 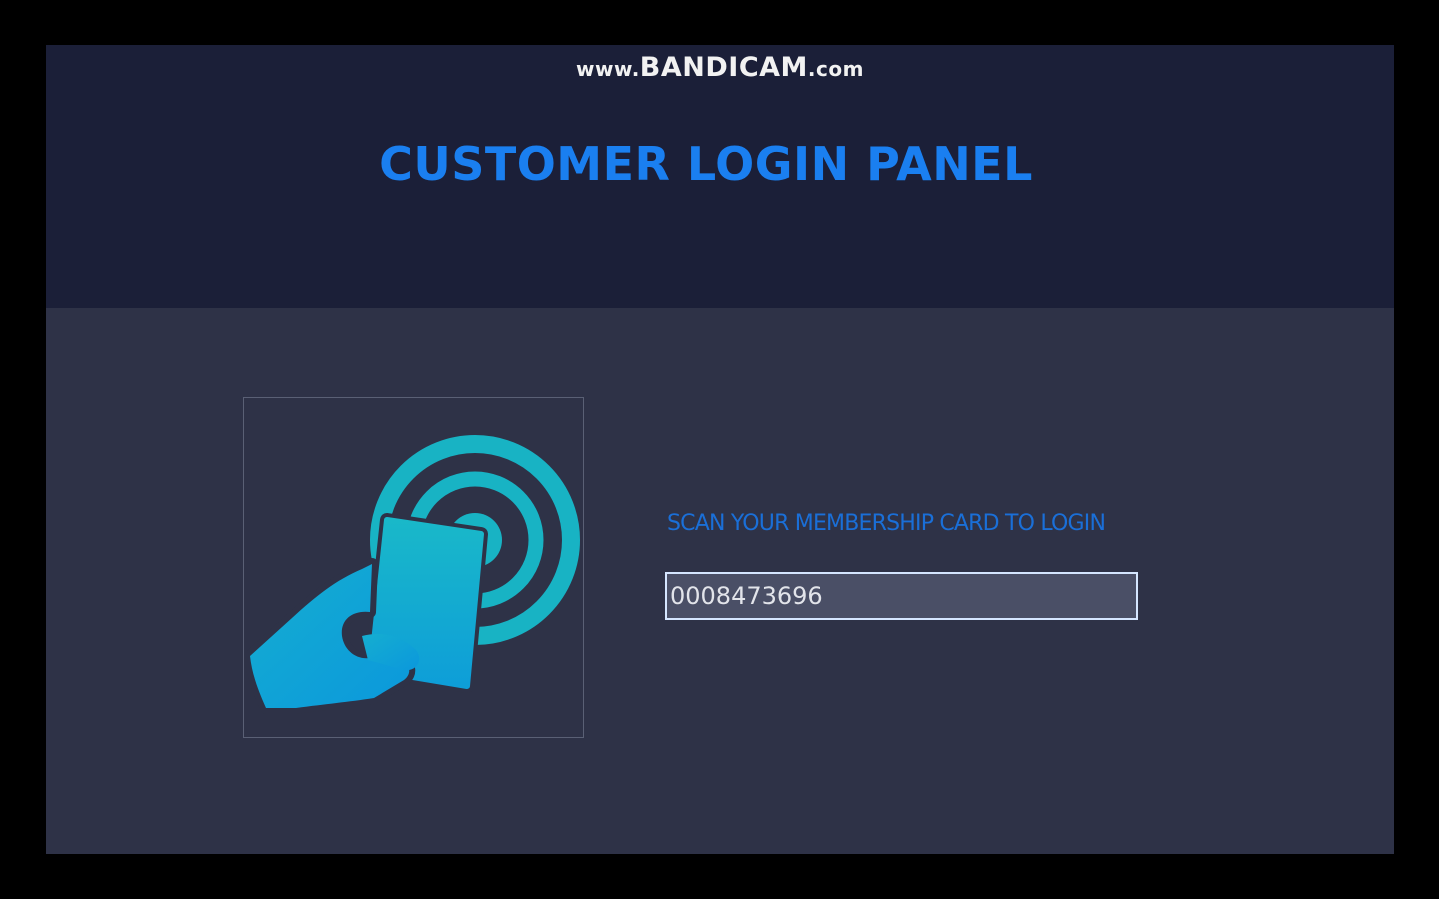 I want to click on hand-scanning-card-icon, so click(x=412, y=574).